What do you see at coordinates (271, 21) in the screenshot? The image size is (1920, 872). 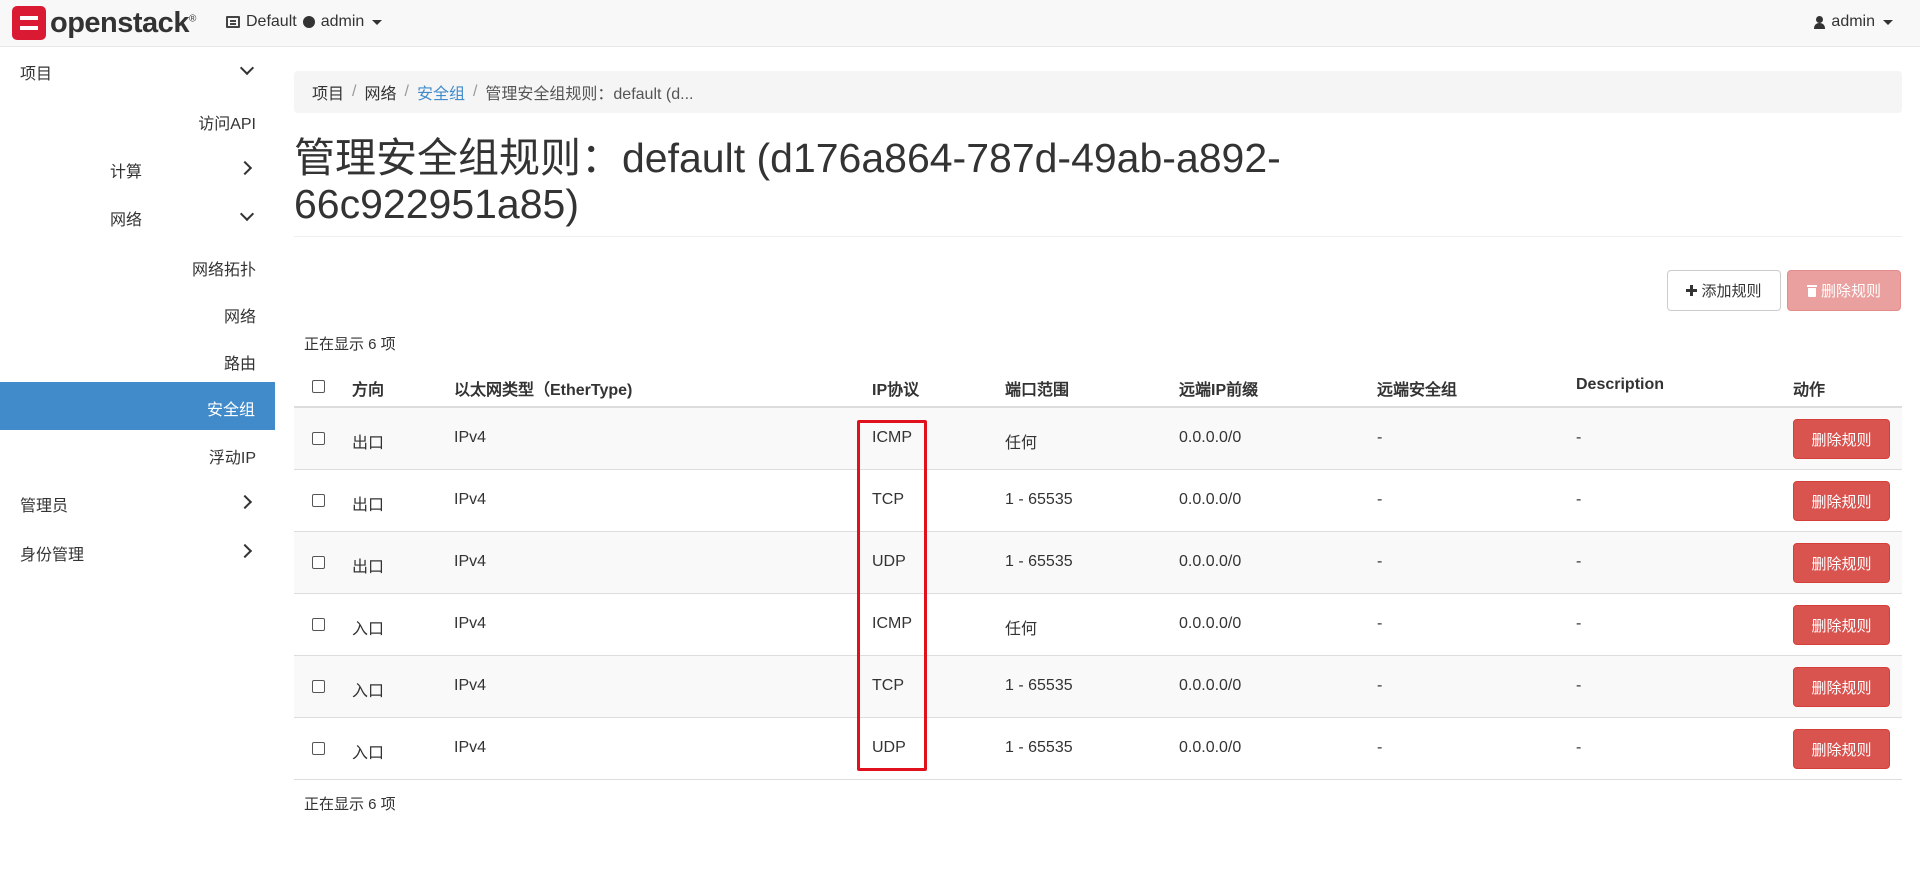 I see `domain-name: Default` at bounding box center [271, 21].